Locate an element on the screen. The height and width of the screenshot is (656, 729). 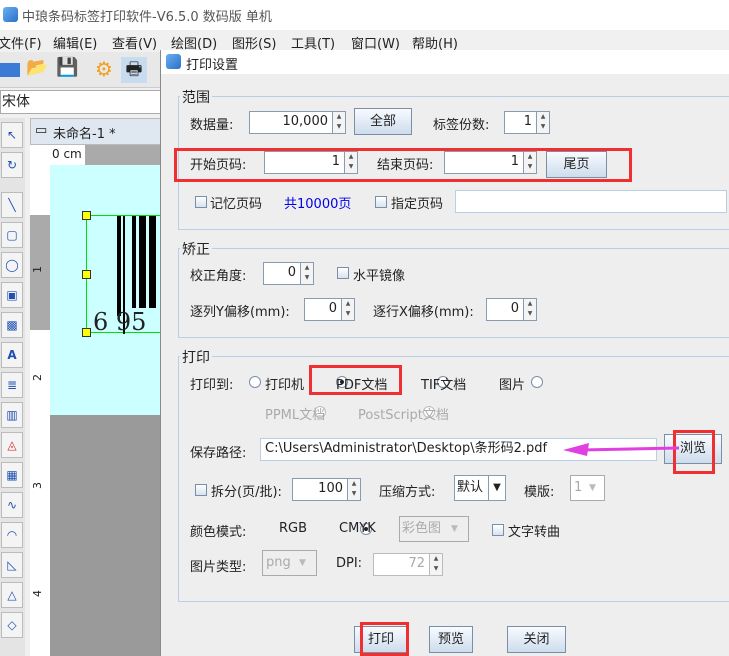
end-page-spinner: ▲ ▼ is located at coordinates (530, 162).